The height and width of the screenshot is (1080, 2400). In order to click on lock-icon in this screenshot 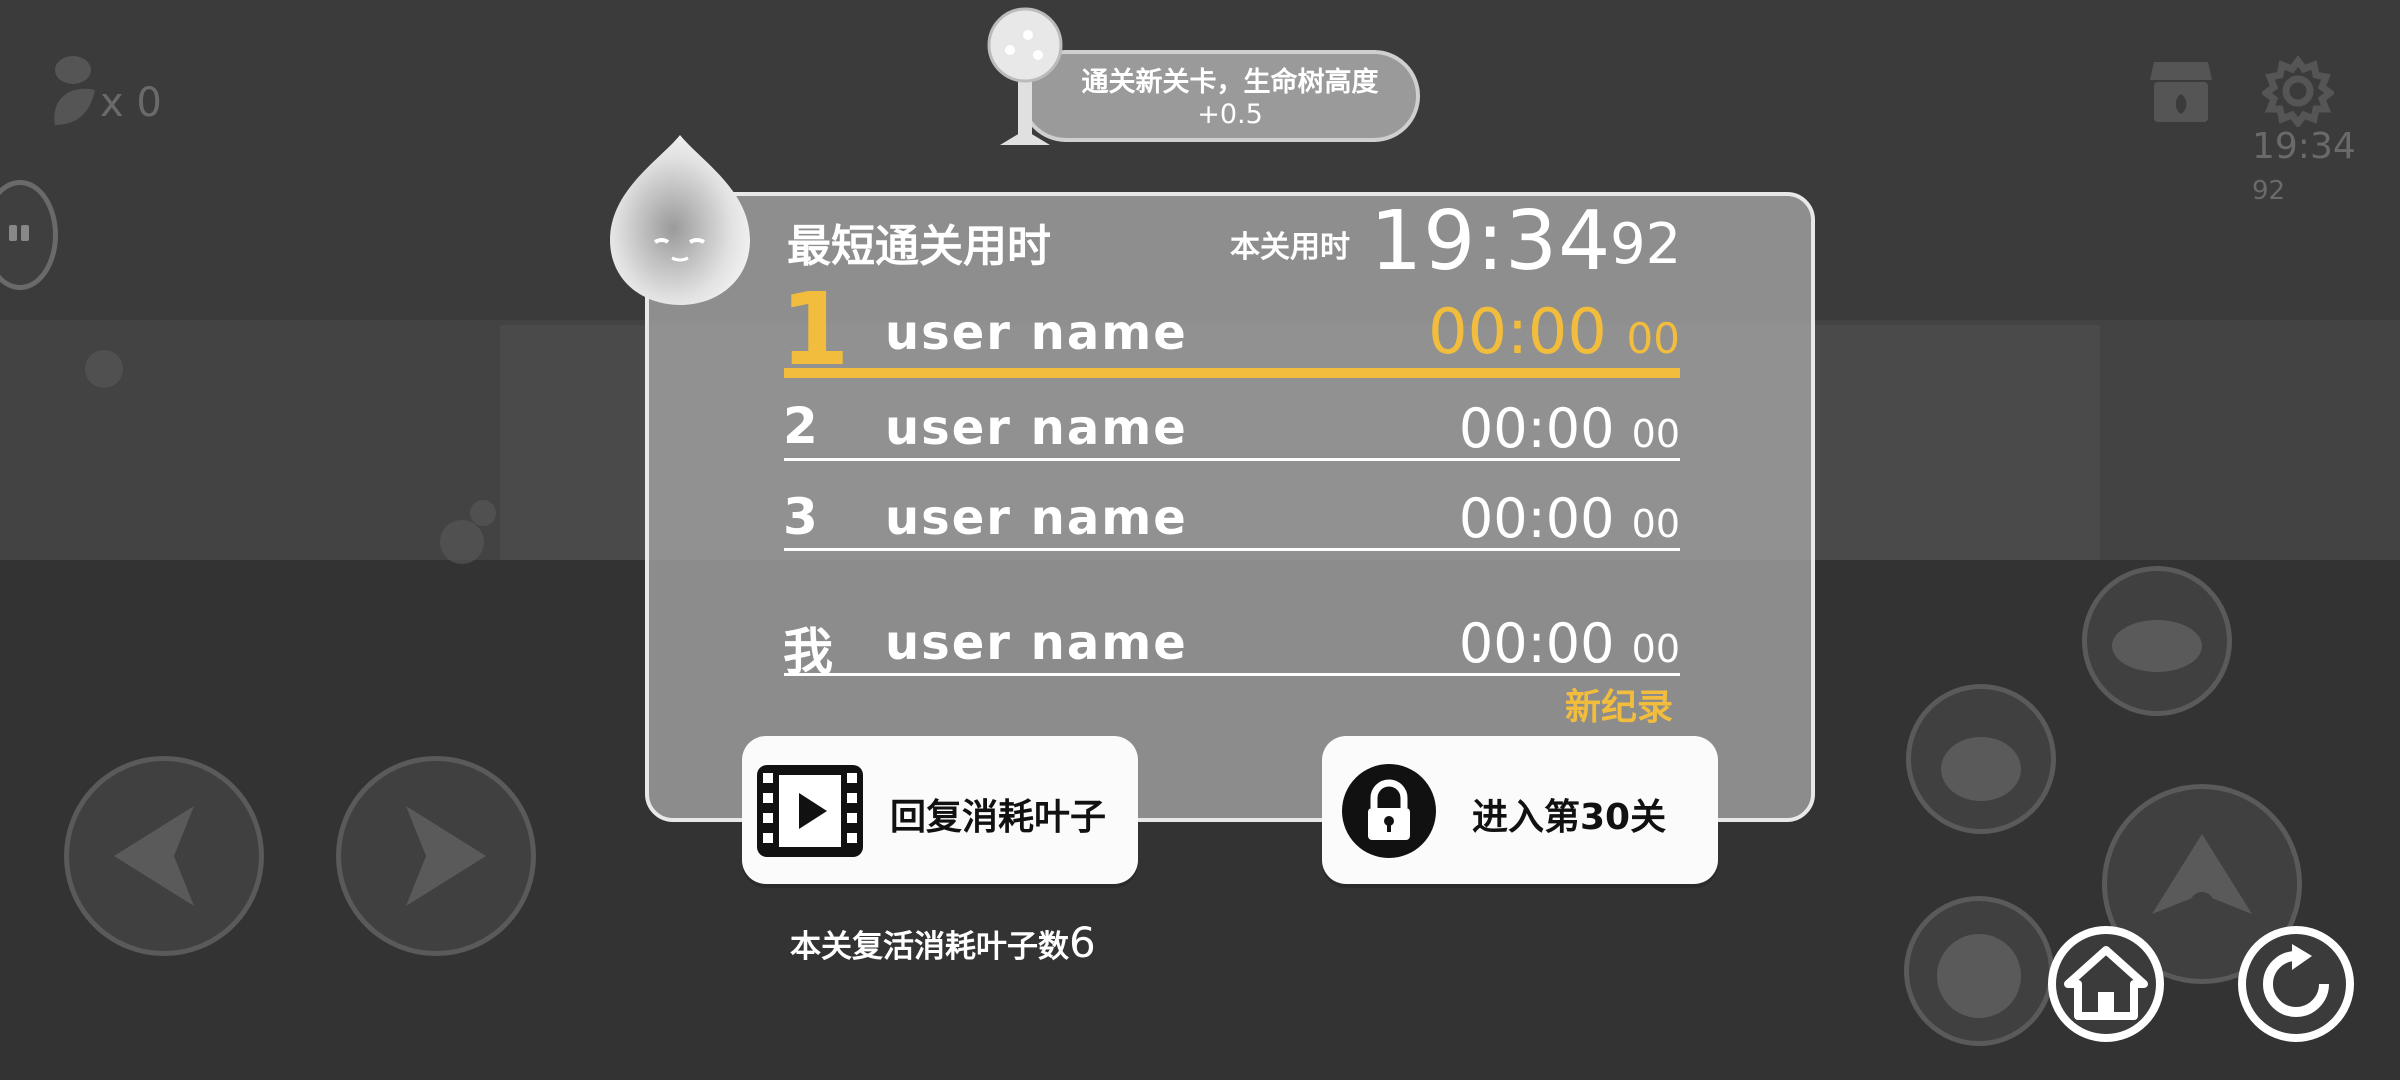, I will do `click(1389, 811)`.